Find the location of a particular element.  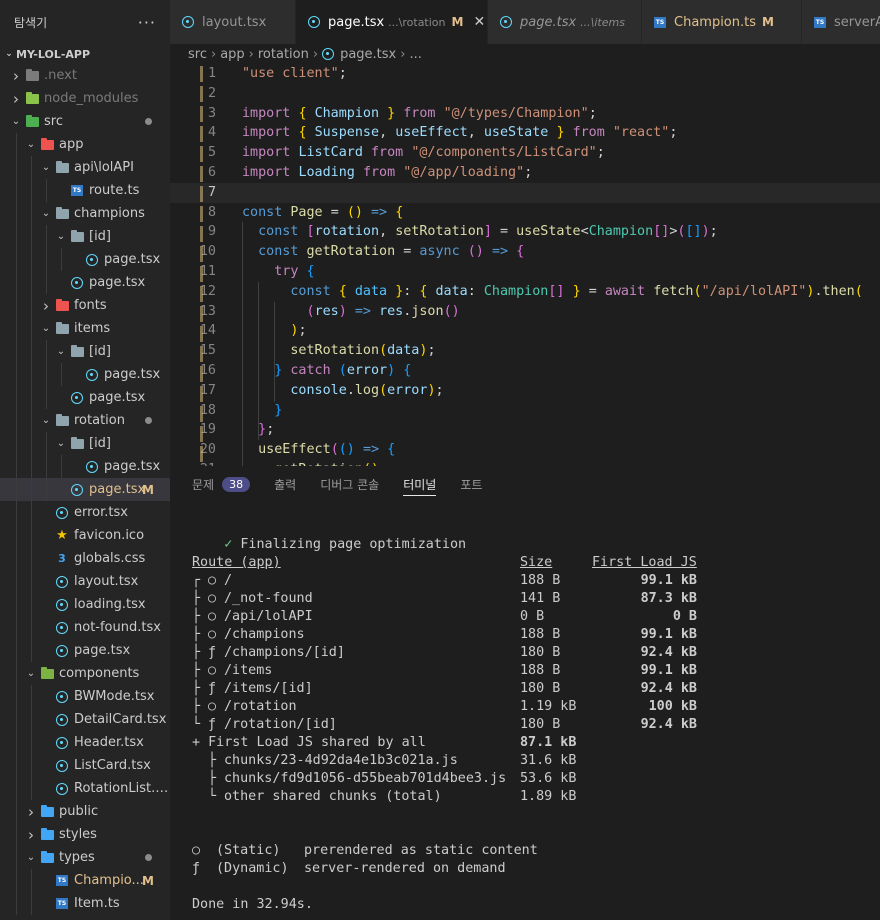

tree-folder: ⌄ api\lolAPI is located at coordinates (85, 167).